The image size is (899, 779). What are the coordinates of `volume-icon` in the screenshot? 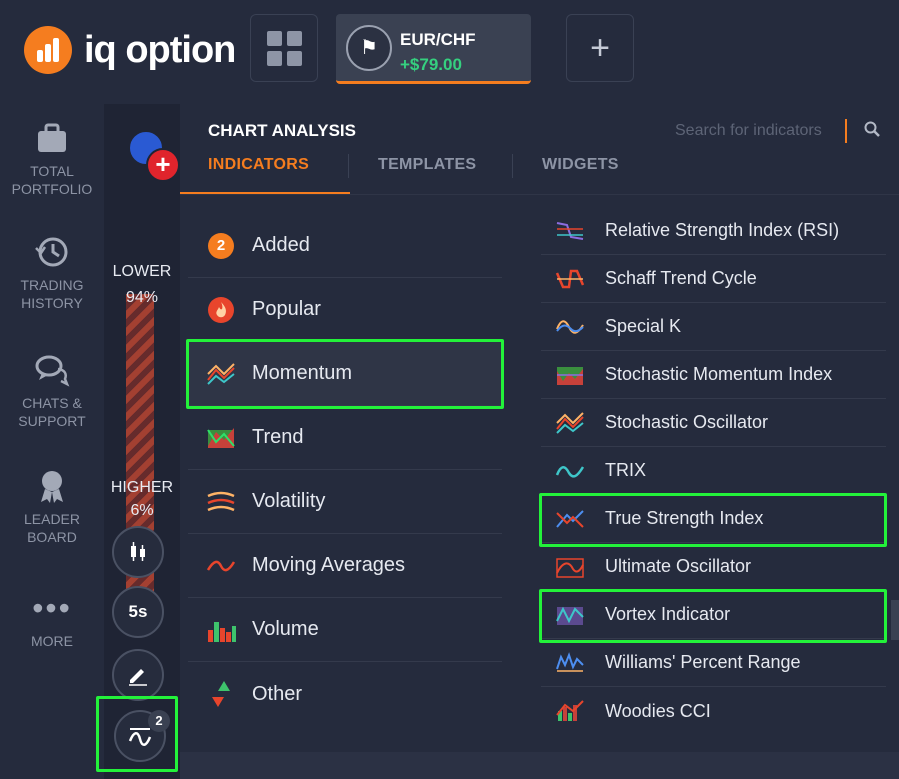 It's located at (222, 631).